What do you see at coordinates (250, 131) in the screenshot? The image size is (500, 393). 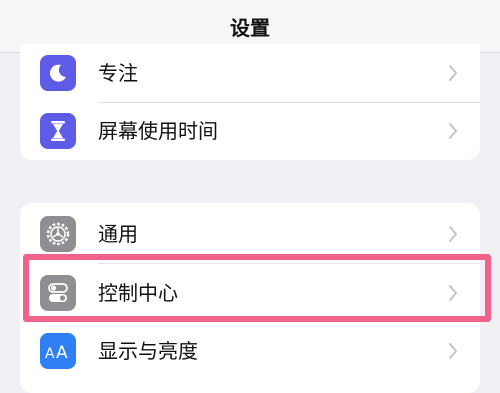 I see `settings-row-screen-time: 屏幕使用时间` at bounding box center [250, 131].